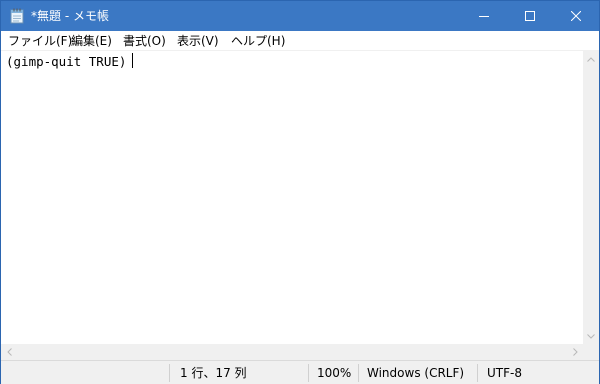  I want to click on chevron-right-icon, so click(575, 352).